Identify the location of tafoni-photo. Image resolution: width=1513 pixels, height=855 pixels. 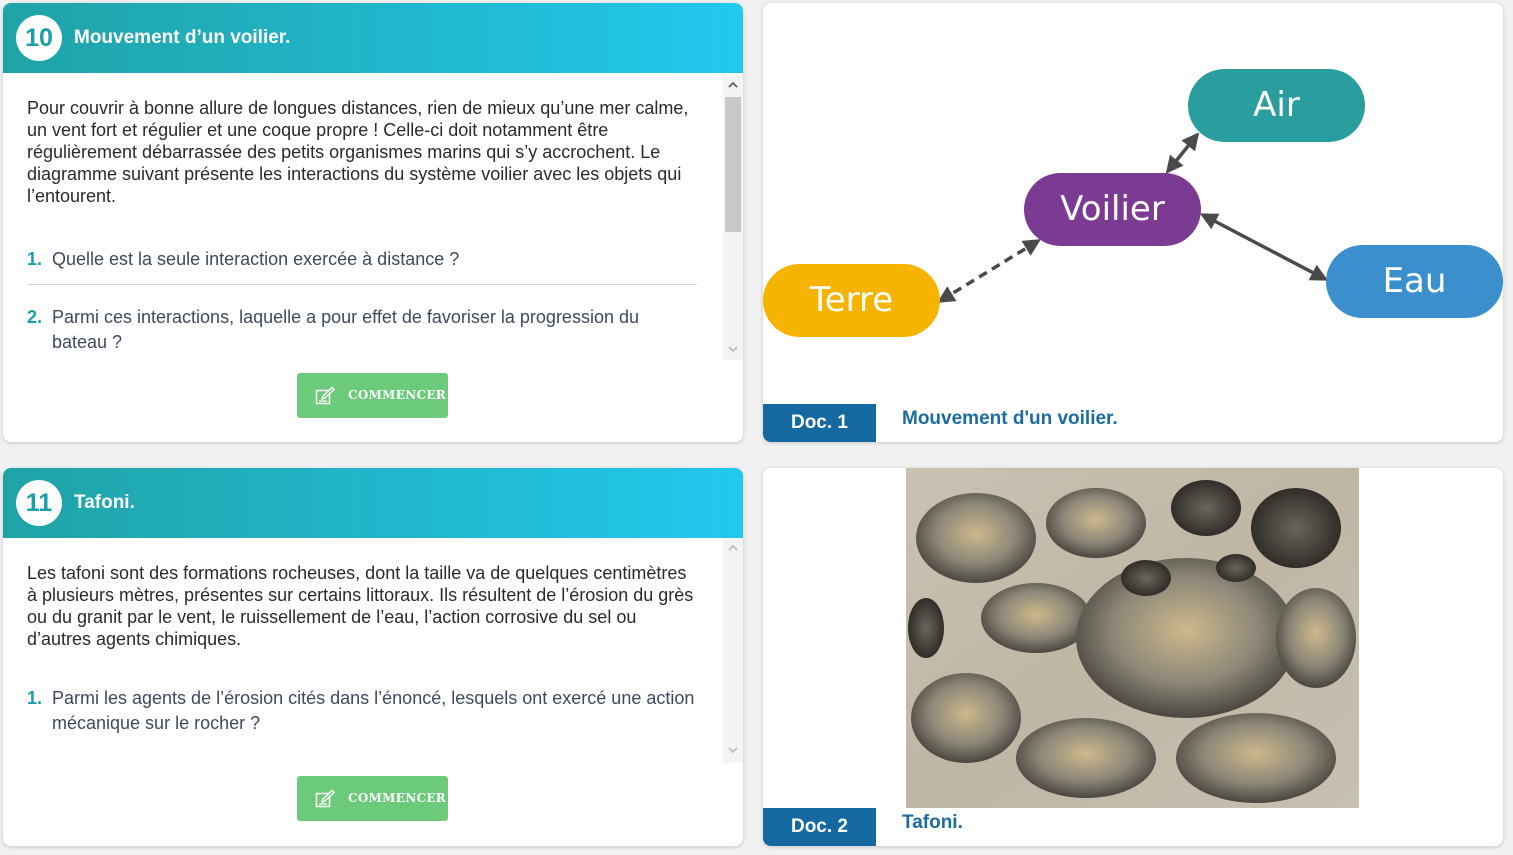
(1132, 638).